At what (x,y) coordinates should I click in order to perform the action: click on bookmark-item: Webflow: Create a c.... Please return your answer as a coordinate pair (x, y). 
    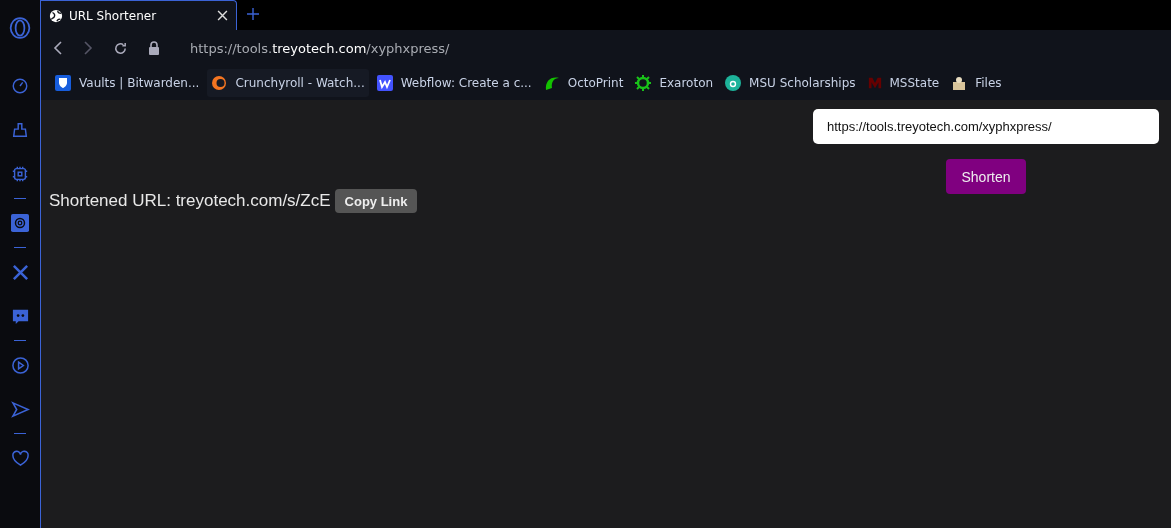
    Looking at the image, I should click on (454, 83).